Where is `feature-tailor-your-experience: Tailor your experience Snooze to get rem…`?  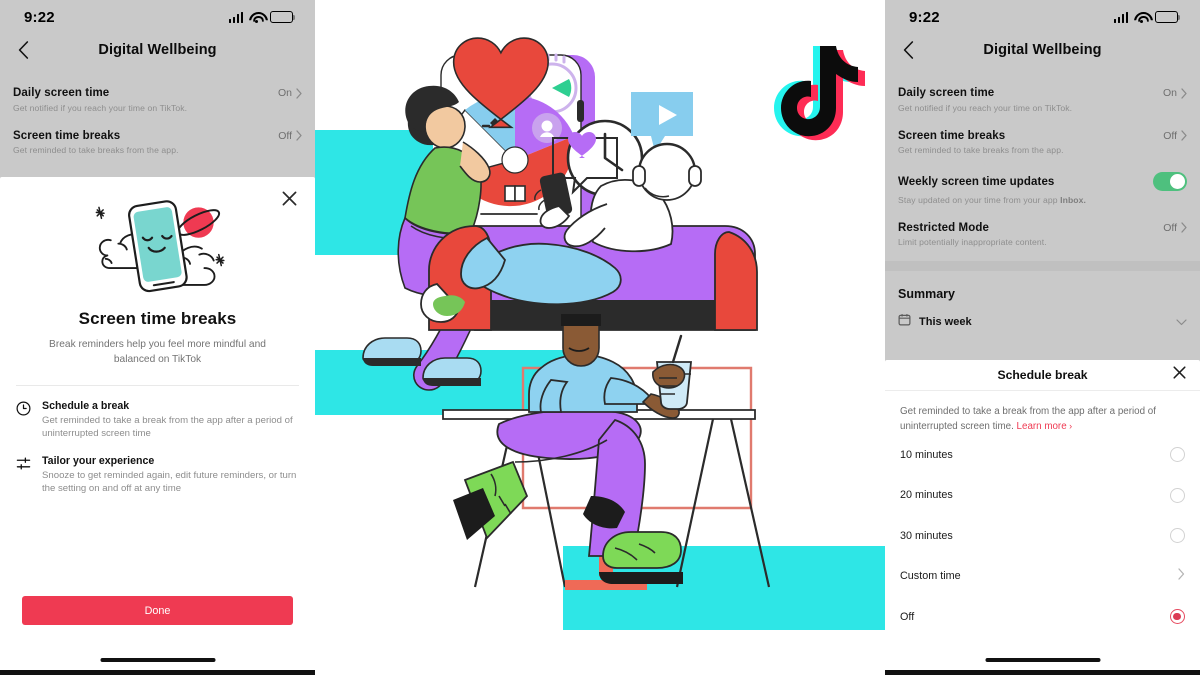 feature-tailor-your-experience: Tailor your experience Snooze to get rem… is located at coordinates (157, 468).